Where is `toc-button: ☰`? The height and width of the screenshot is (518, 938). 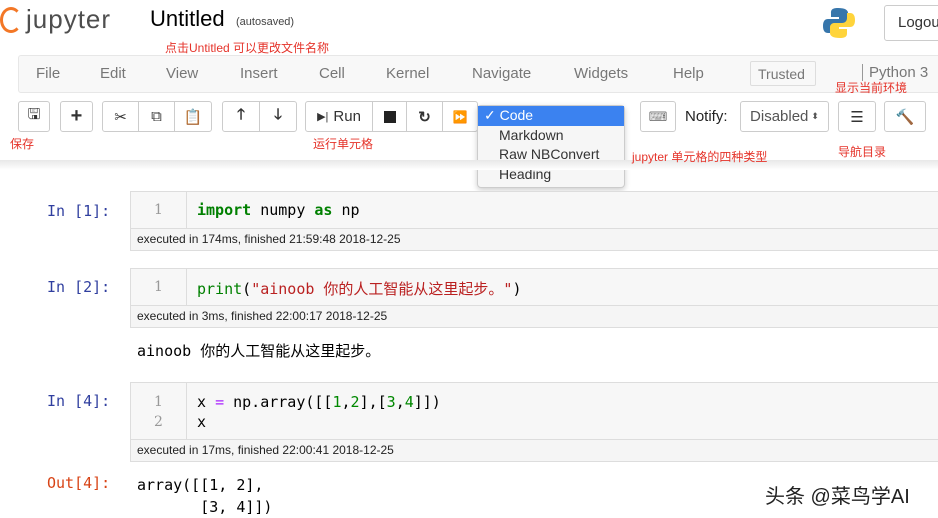
toc-button: ☰ is located at coordinates (857, 116).